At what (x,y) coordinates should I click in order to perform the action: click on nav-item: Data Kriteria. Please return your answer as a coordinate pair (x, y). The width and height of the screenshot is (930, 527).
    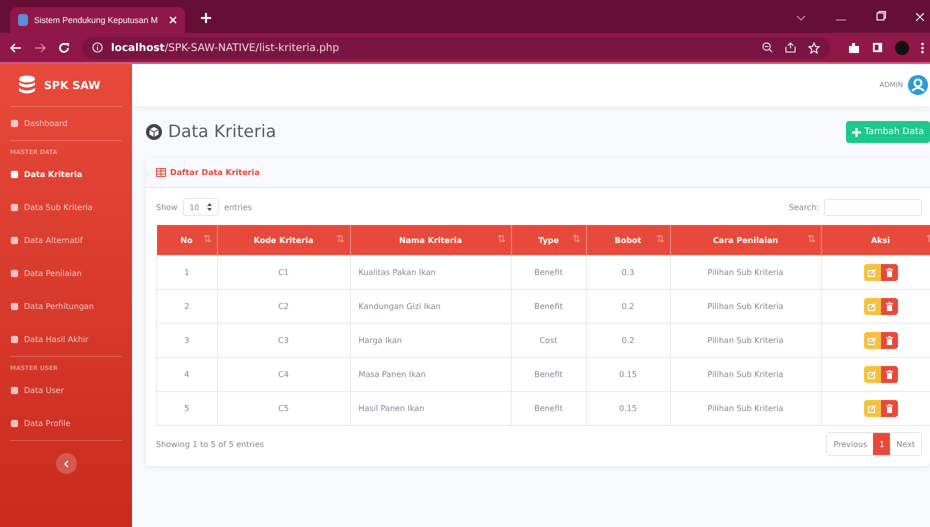
    Looking at the image, I should click on (66, 174).